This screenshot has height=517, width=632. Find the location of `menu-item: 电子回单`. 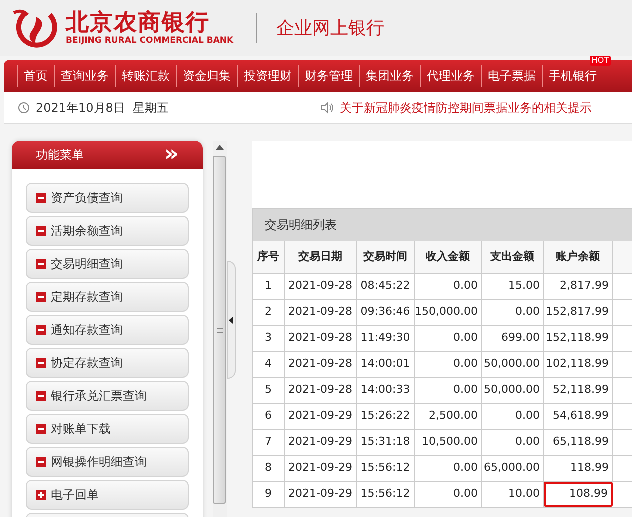

menu-item: 电子回单 is located at coordinates (107, 495).